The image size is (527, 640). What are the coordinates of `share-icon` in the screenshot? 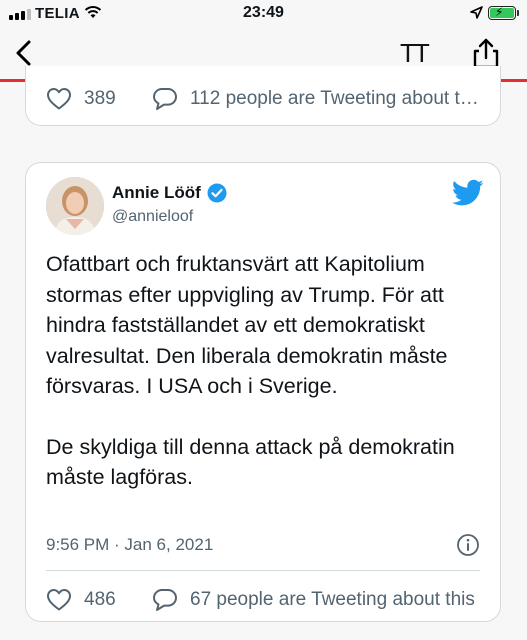 It's located at (486, 53).